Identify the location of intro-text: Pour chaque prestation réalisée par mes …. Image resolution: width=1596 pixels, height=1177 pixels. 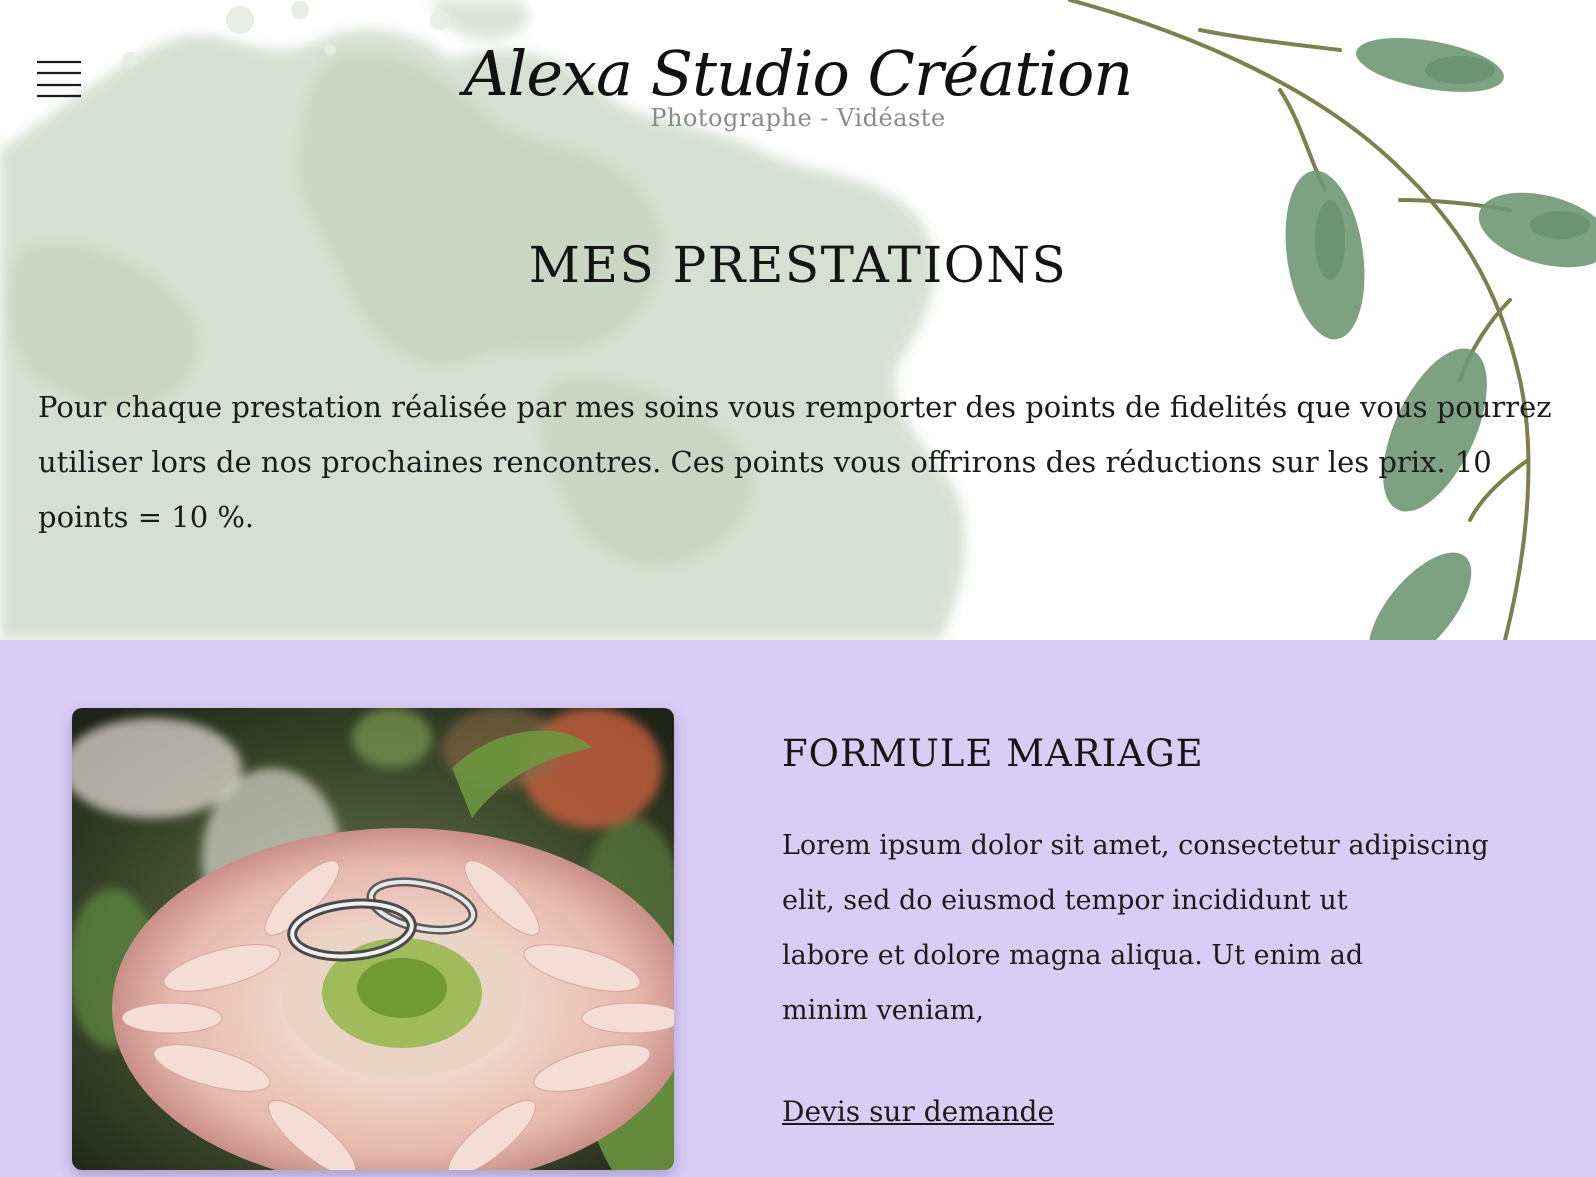
(795, 462).